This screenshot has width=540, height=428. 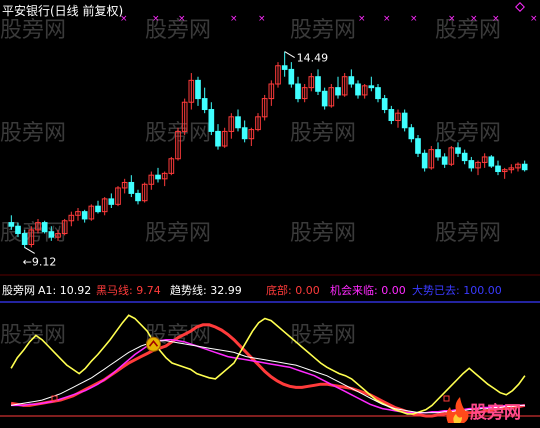 I want to click on chart-title: 平安银行(日线 前复权), so click(x=63, y=11).